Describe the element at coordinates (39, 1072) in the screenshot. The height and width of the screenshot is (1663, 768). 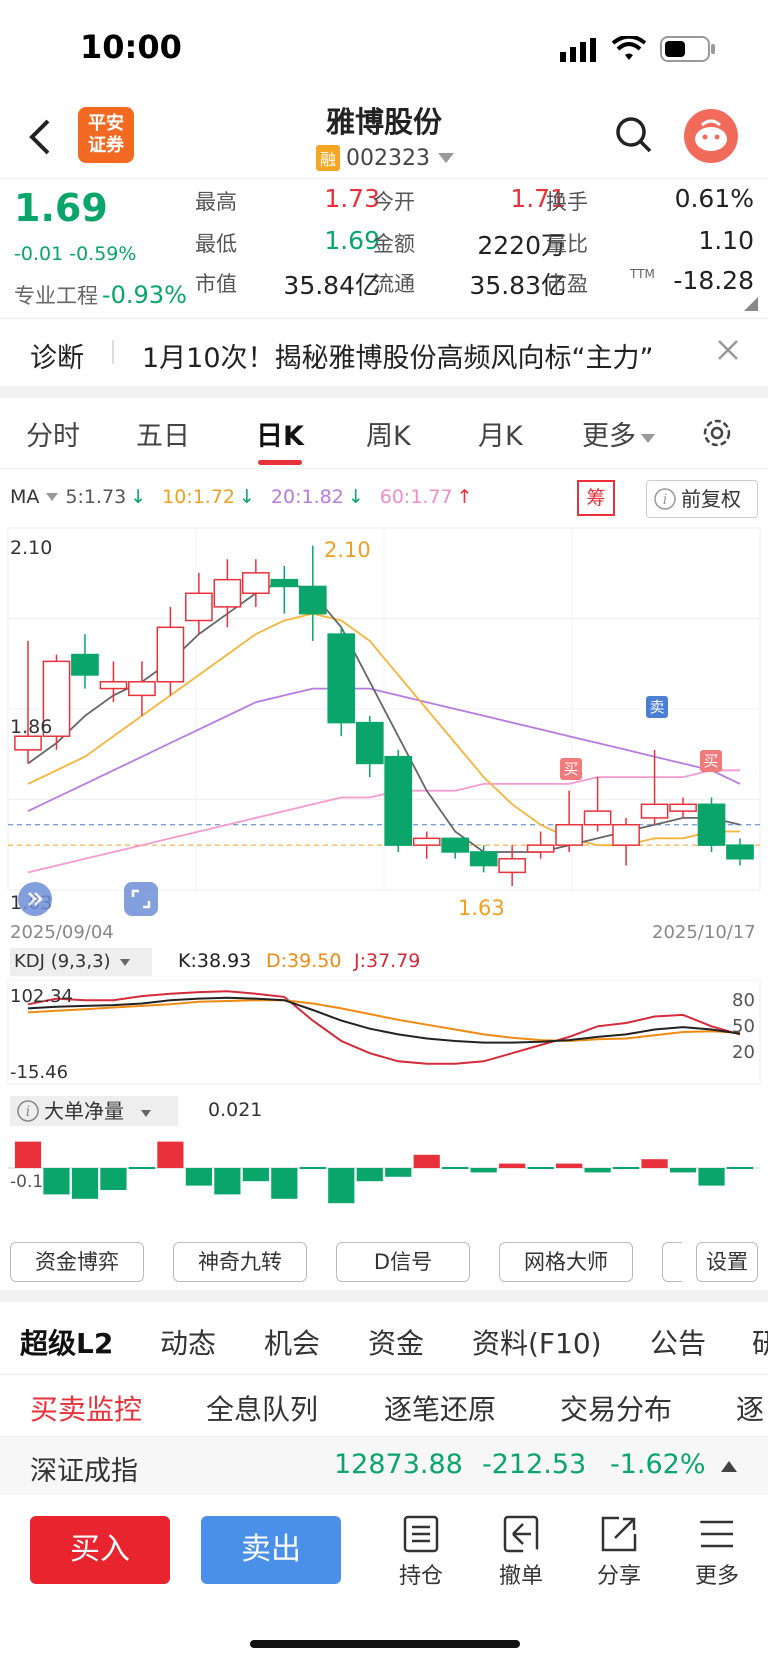
I see `kdj-y-bottom: -15.46` at that location.